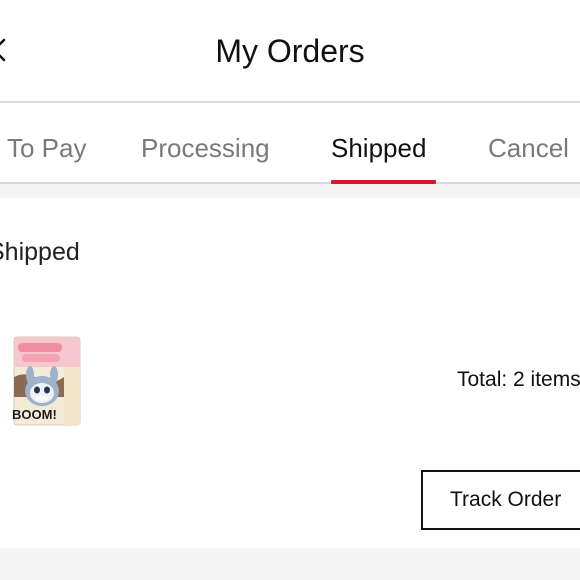 The image size is (580, 580). Describe the element at coordinates (290, 191) in the screenshot. I see `section-divider` at that location.